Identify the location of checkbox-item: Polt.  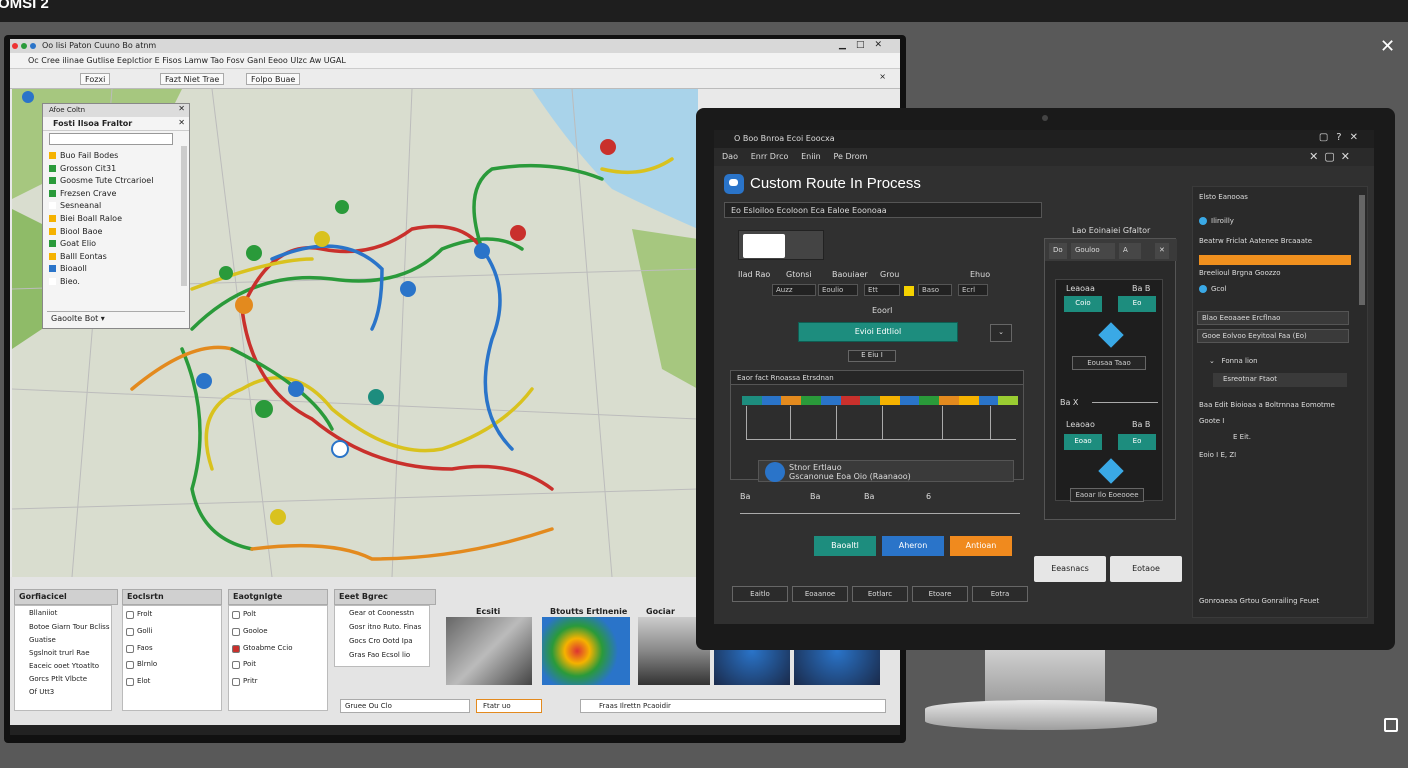
(278, 614).